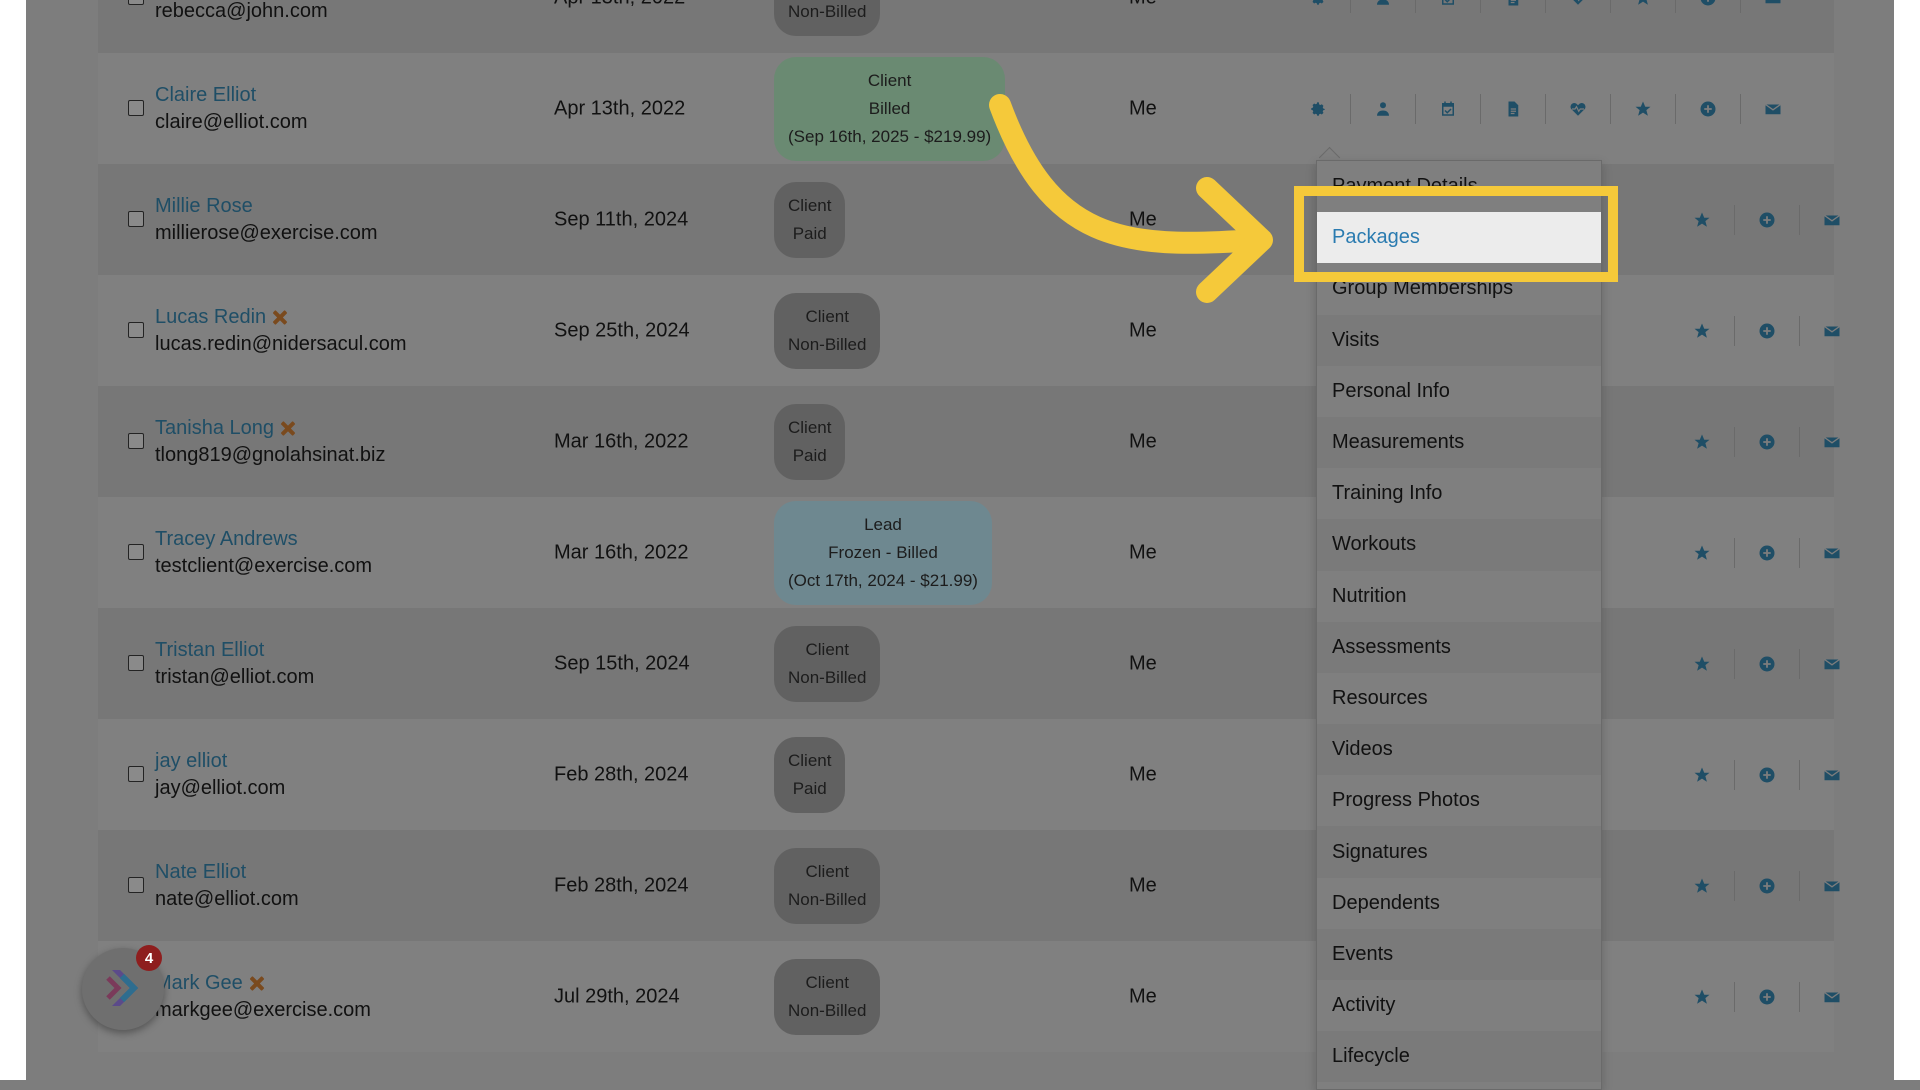 This screenshot has height=1090, width=1920. I want to click on client-name-link: Tristan Elliot, so click(234, 650).